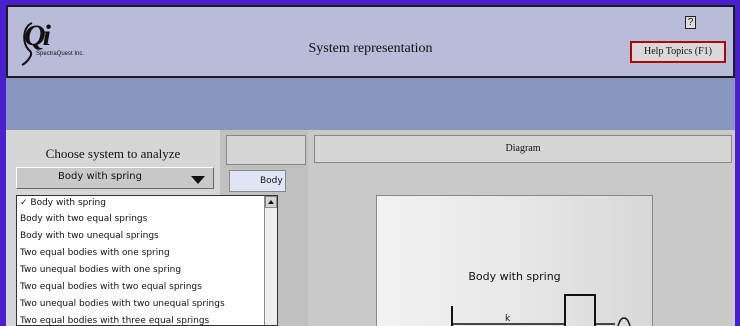 Image resolution: width=740 pixels, height=326 pixels. Describe the element at coordinates (111, 290) in the screenshot. I see `list-item: Two equal bodies with two equal springs` at that location.